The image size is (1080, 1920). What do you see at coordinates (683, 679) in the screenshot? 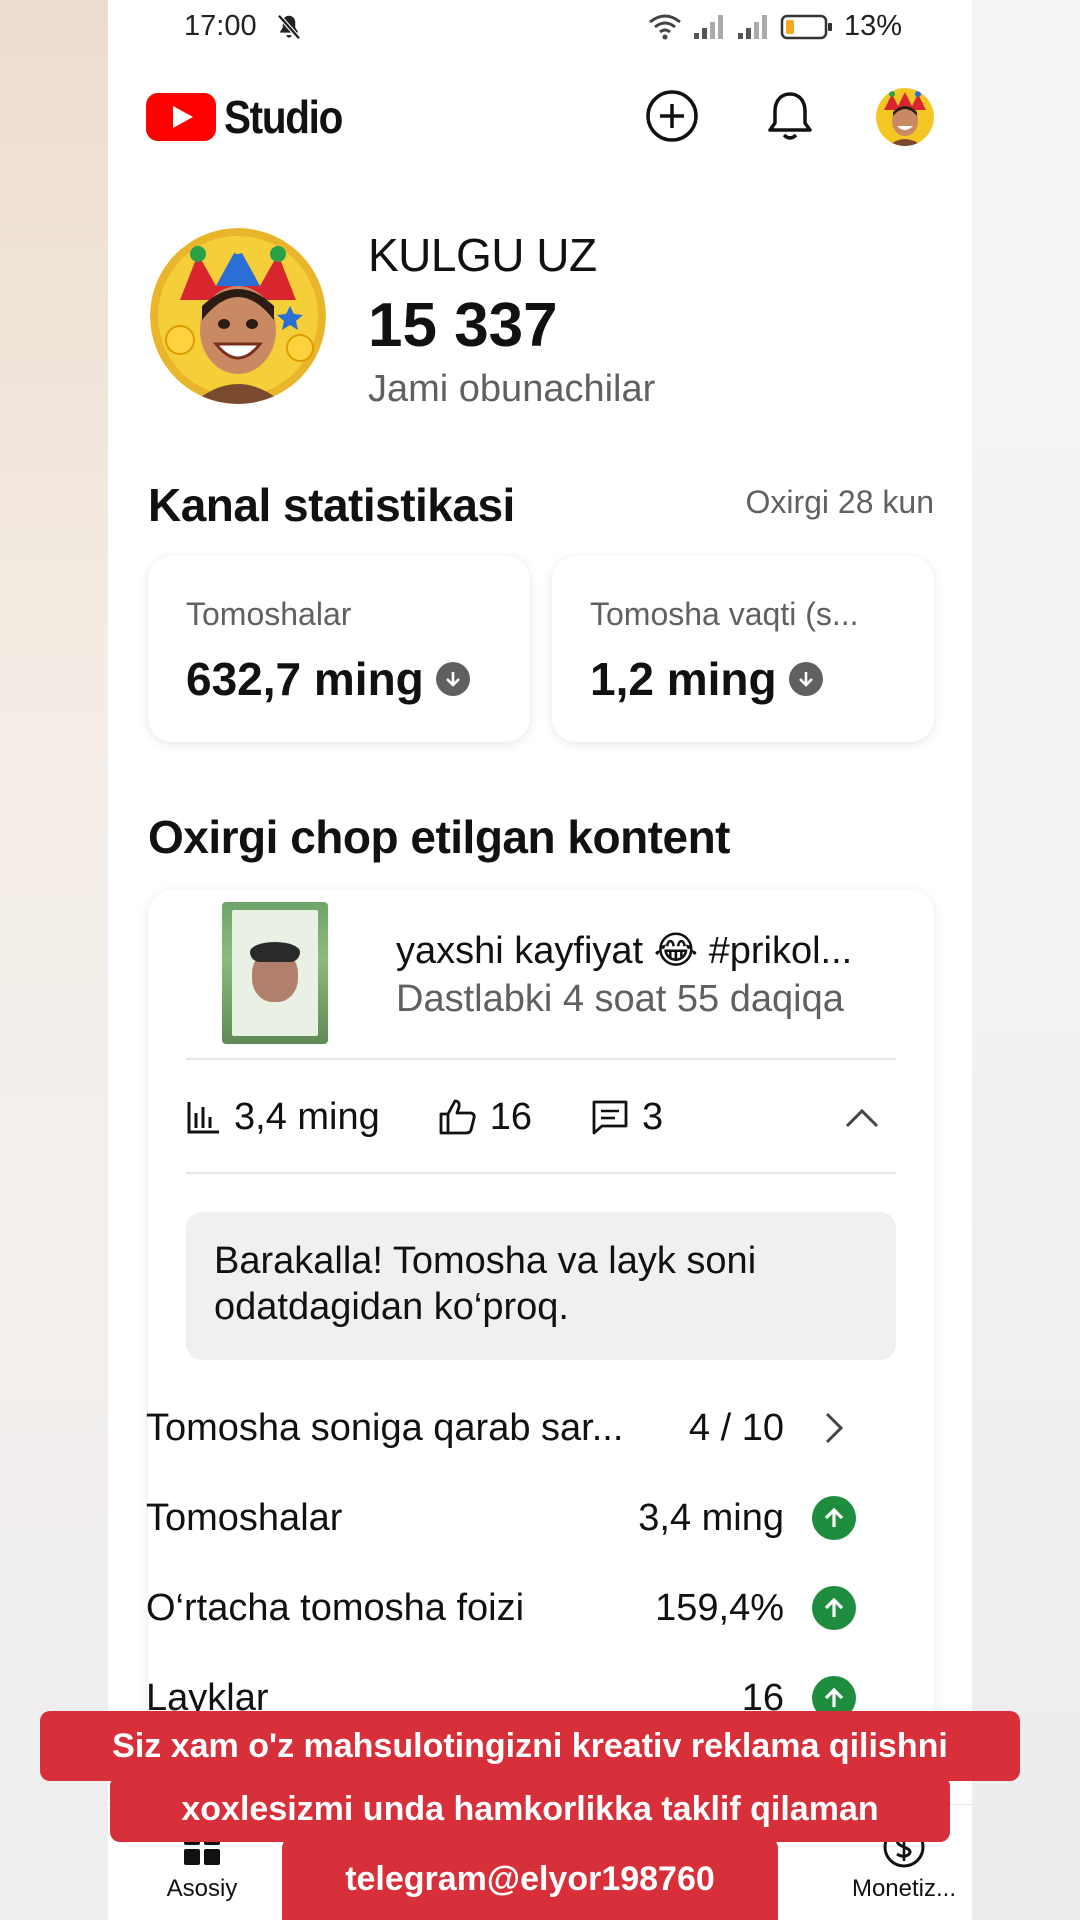
I see `stat-number: 1,2 ming` at bounding box center [683, 679].